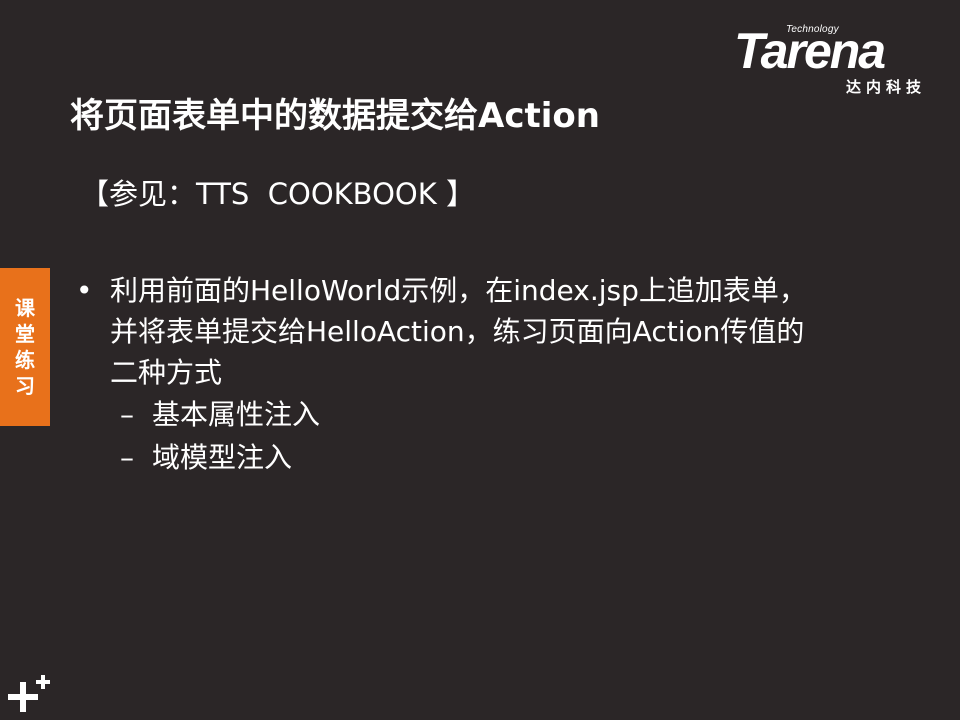 Image resolution: width=960 pixels, height=720 pixels. Describe the element at coordinates (25, 334) in the screenshot. I see `side-tab-char: 堂` at that location.